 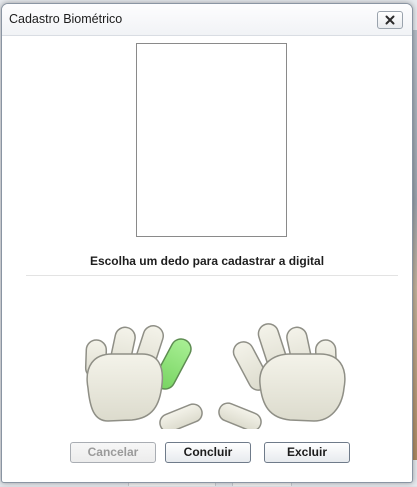 I want to click on right-thumb, so click(x=240, y=414).